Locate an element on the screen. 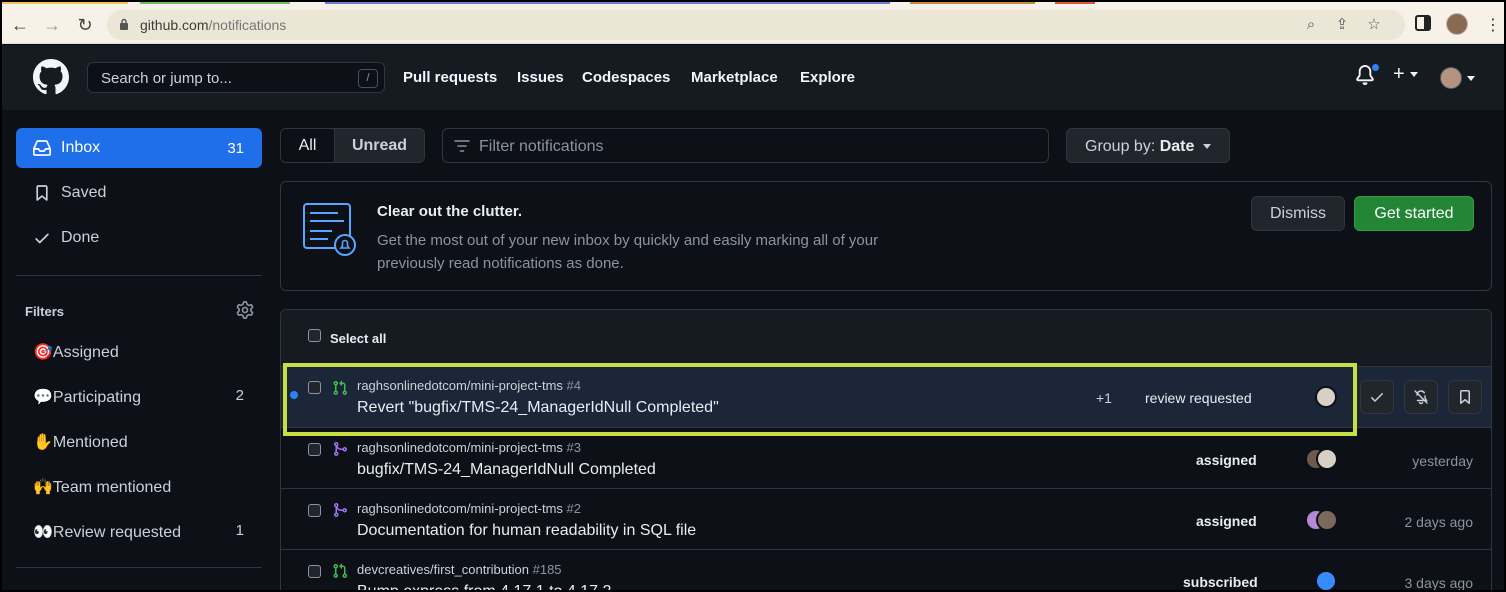 The width and height of the screenshot is (1506, 592). back-icon: ← is located at coordinates (20, 25).